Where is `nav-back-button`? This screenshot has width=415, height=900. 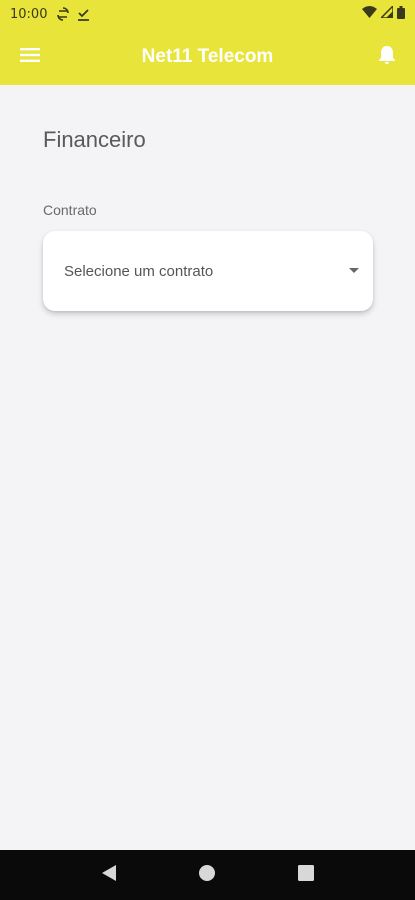
nav-back-button is located at coordinates (109, 875).